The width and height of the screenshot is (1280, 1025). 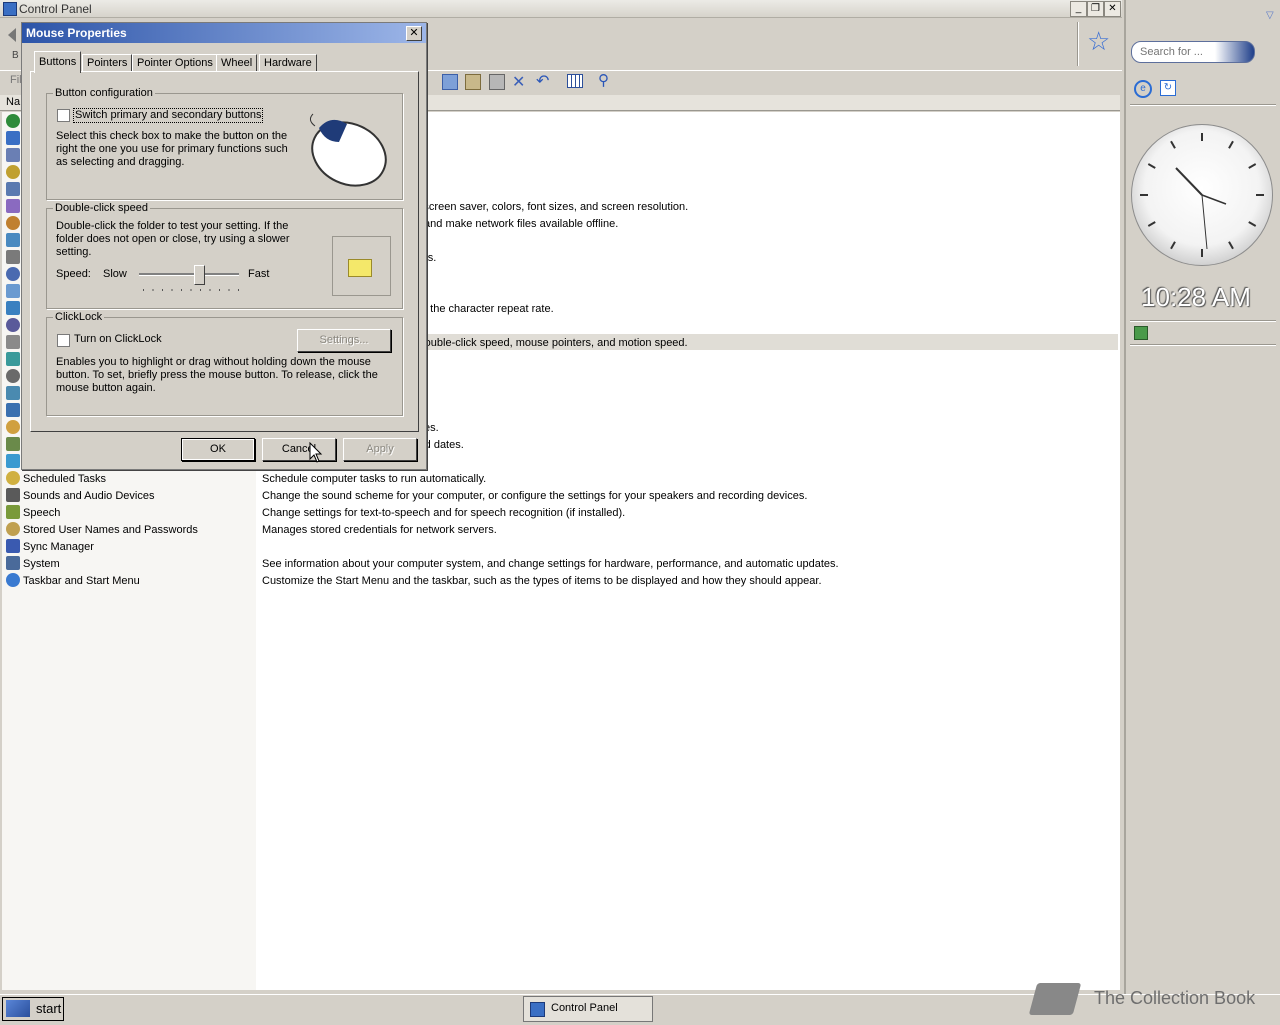 I want to click on window-titlebar: Control Panel _ ❐ ✕, so click(x=561, y=9).